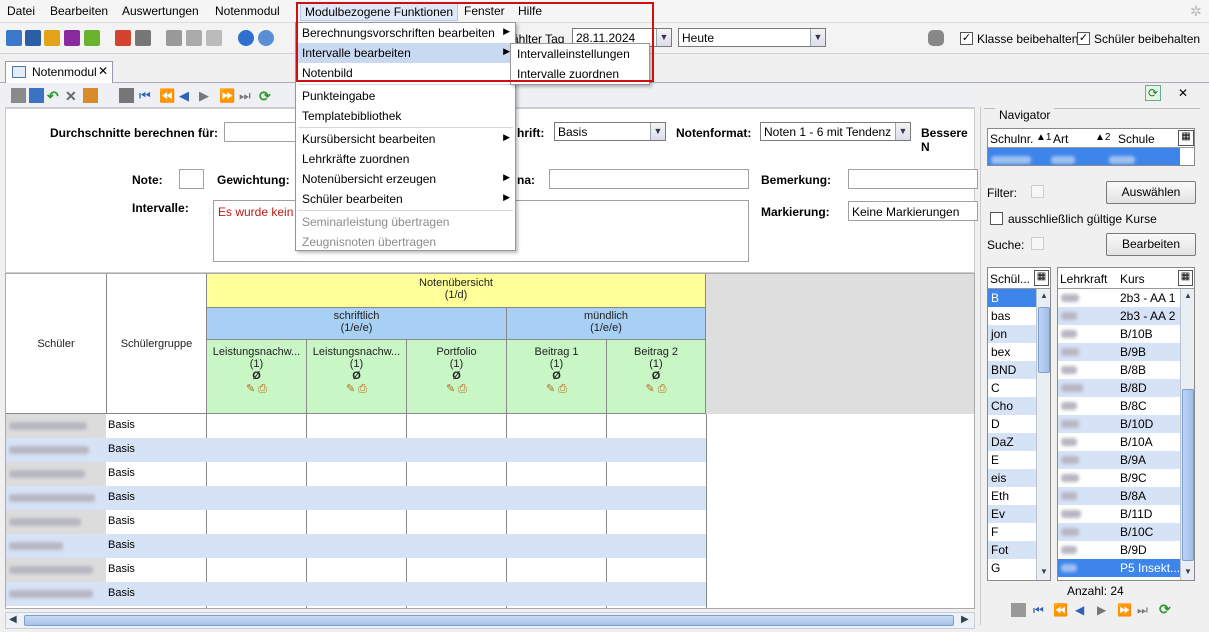 This screenshot has width=1209, height=632. Describe the element at coordinates (1151, 244) in the screenshot. I see `edit-button: Bearbeiten` at that location.